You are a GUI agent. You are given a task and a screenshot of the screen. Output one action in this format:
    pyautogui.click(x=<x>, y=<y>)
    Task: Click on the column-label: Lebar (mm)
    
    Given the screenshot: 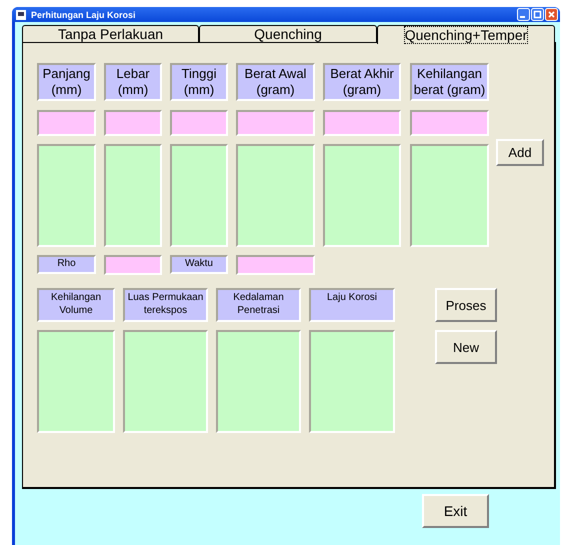 What is the action you would take?
    pyautogui.click(x=133, y=82)
    